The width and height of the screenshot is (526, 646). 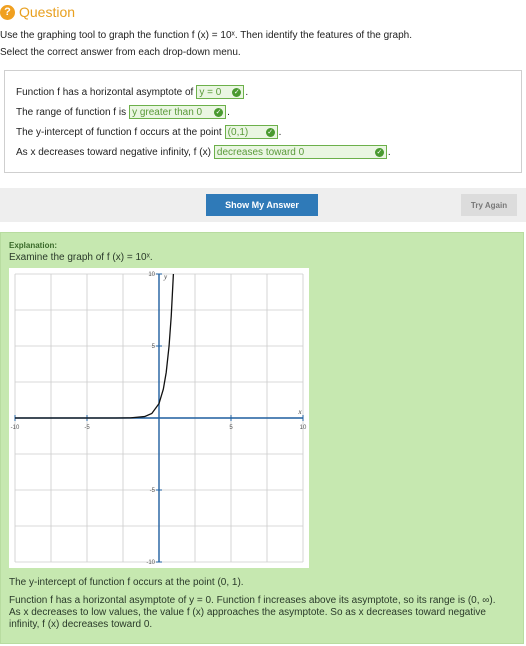 I want to click on explanation-intro: Examine the graph of f (x) = 10ˣ., so click(x=81, y=257).